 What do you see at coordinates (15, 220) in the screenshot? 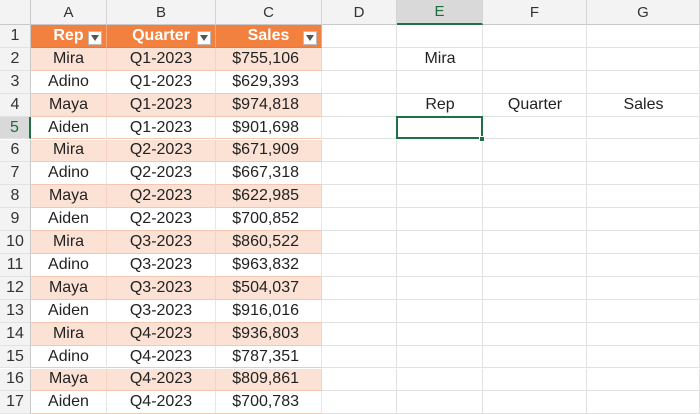
I see `row-header-9: 9` at bounding box center [15, 220].